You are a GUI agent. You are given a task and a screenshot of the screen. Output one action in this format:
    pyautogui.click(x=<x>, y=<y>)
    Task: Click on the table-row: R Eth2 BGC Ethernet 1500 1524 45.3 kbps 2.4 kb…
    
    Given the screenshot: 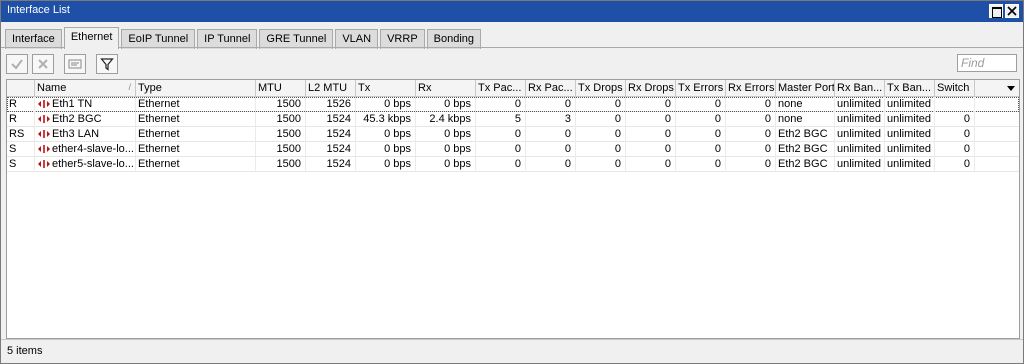 What is the action you would take?
    pyautogui.click(x=513, y=119)
    